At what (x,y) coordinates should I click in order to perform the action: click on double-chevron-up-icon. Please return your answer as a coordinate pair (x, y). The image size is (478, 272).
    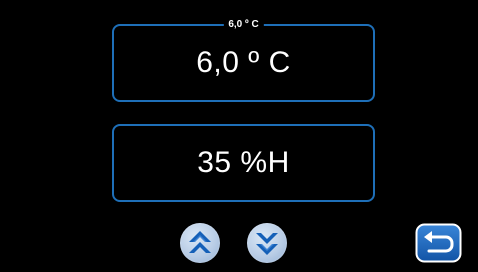
    Looking at the image, I should click on (200, 242).